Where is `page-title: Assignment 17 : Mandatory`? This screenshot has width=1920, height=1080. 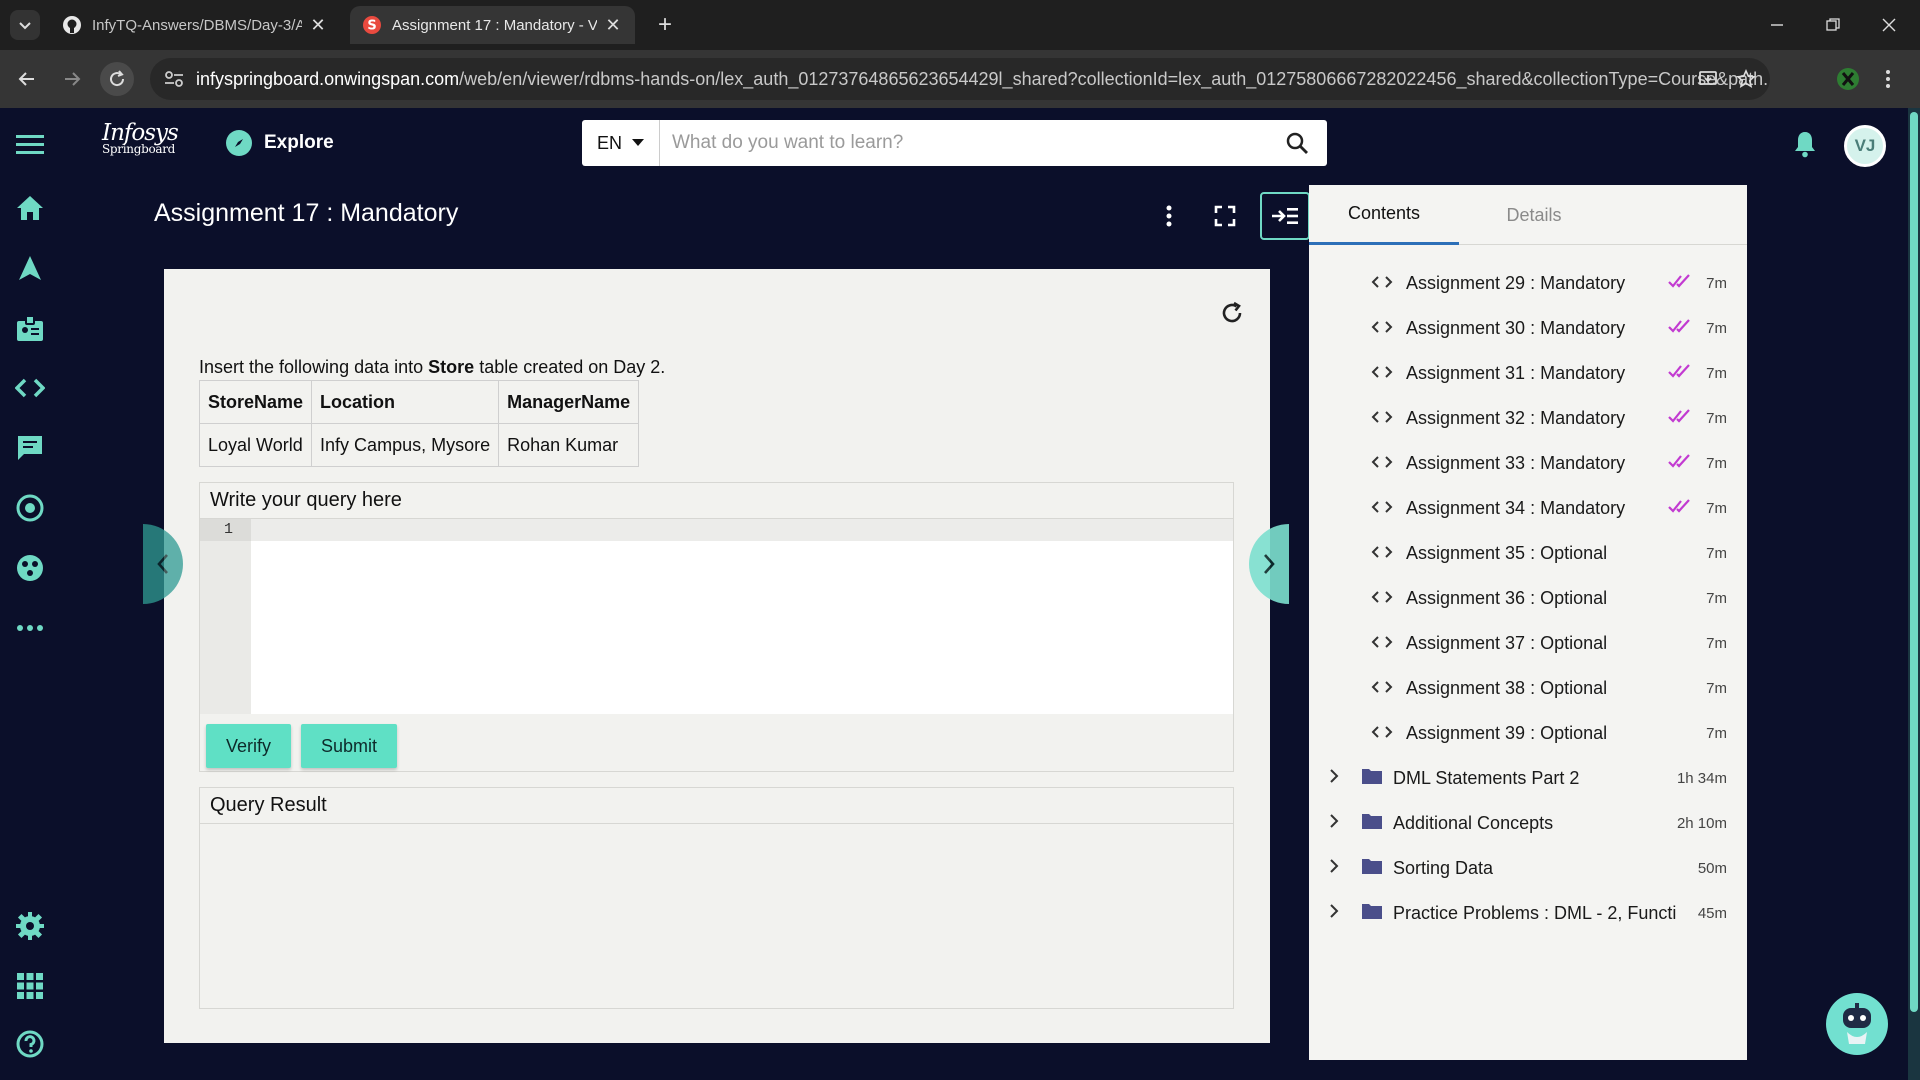 page-title: Assignment 17 : Mandatory is located at coordinates (306, 213).